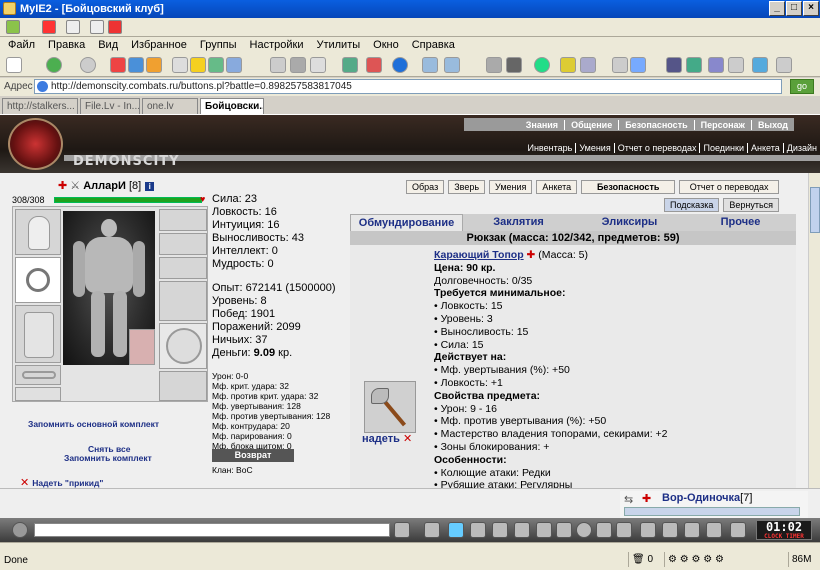  I want to click on hint-button: Подсказка, so click(692, 205).